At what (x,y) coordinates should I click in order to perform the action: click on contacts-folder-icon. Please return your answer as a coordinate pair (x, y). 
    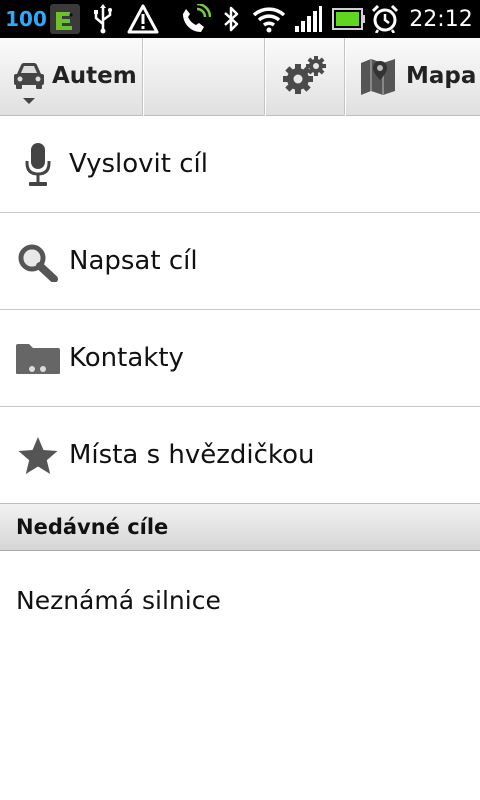
    Looking at the image, I should click on (38, 358).